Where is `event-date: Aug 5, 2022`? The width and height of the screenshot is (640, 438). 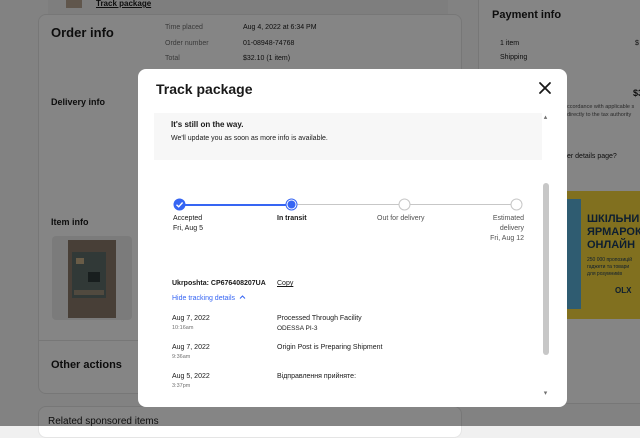 event-date: Aug 5, 2022 is located at coordinates (191, 376).